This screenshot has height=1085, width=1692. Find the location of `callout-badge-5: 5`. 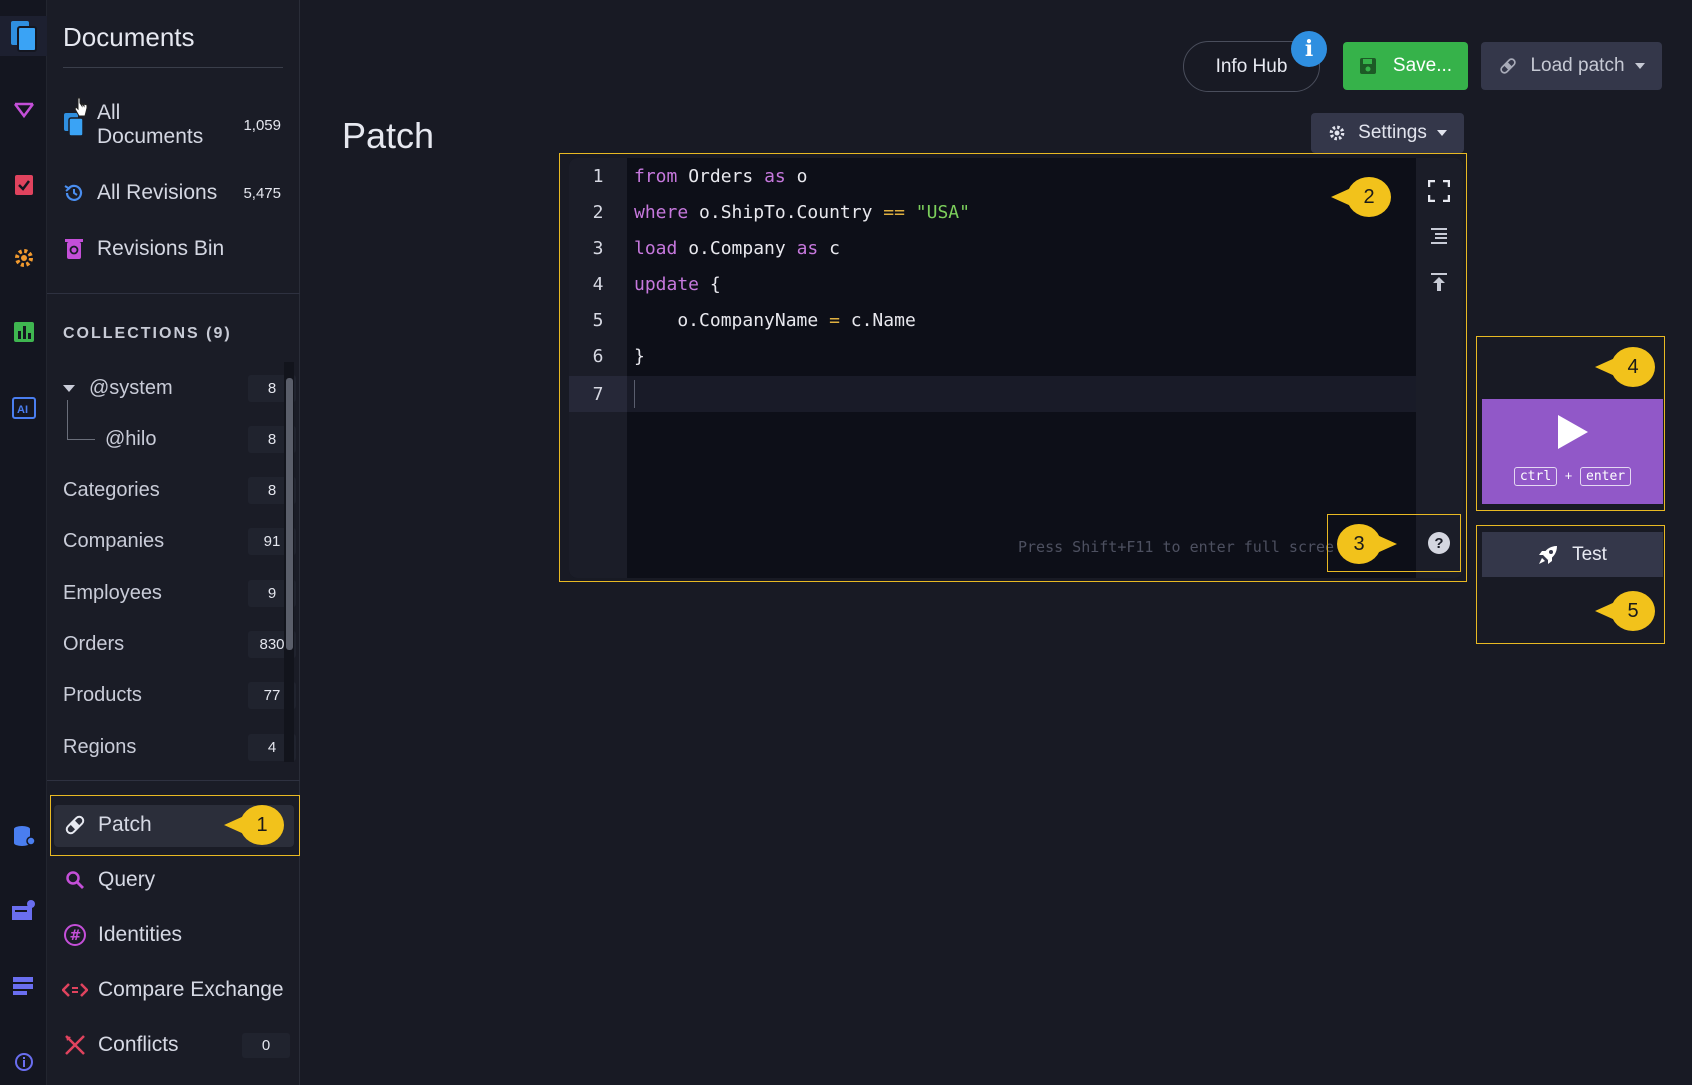

callout-badge-5: 5 is located at coordinates (1625, 611).